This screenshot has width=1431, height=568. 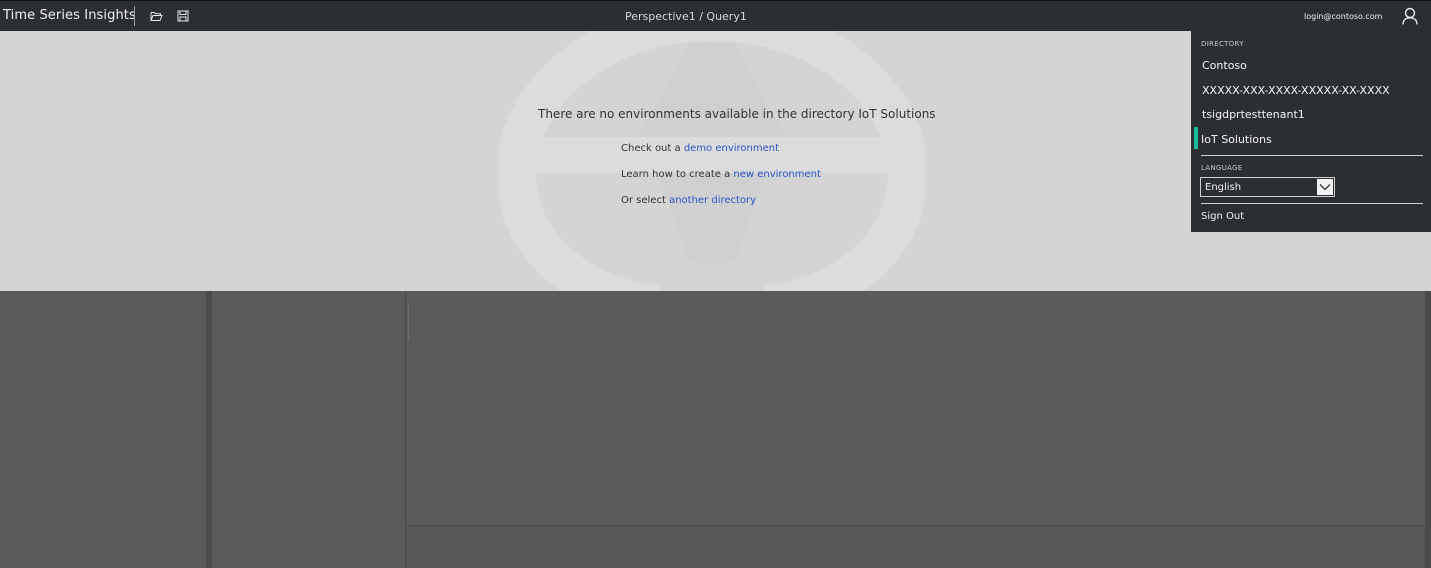 What do you see at coordinates (1267, 187) in the screenshot?
I see `language-select: English` at bounding box center [1267, 187].